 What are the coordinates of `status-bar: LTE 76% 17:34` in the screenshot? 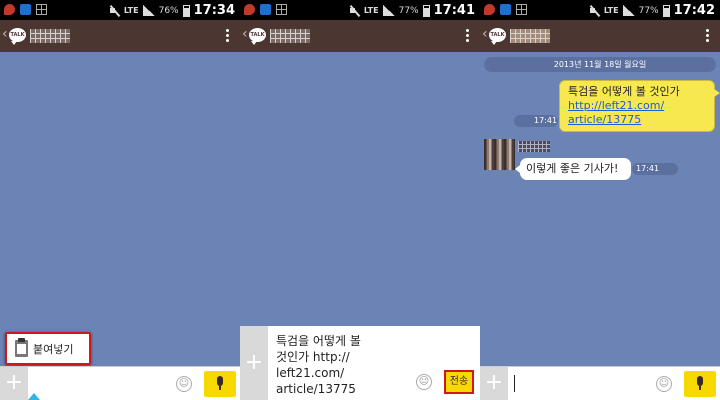 It's located at (120, 10).